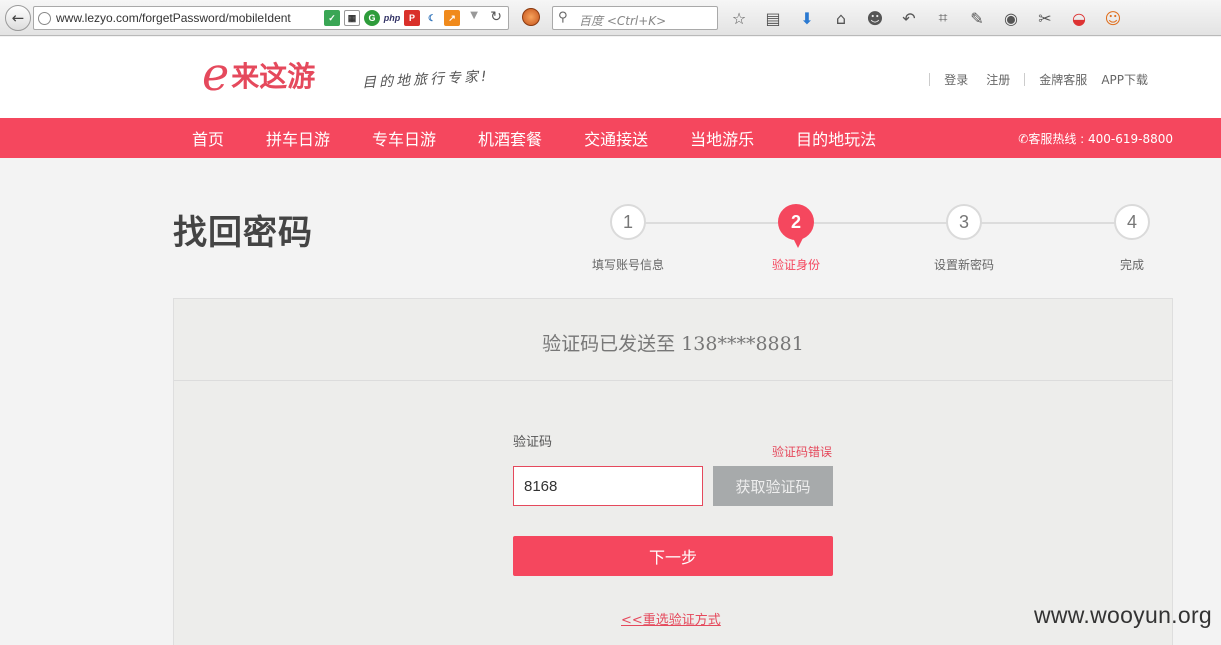 The width and height of the screenshot is (1221, 645). Describe the element at coordinates (173, 18) in the screenshot. I see `url-text: www.lezyo.com/forgetPassword/mobileIdent` at that location.